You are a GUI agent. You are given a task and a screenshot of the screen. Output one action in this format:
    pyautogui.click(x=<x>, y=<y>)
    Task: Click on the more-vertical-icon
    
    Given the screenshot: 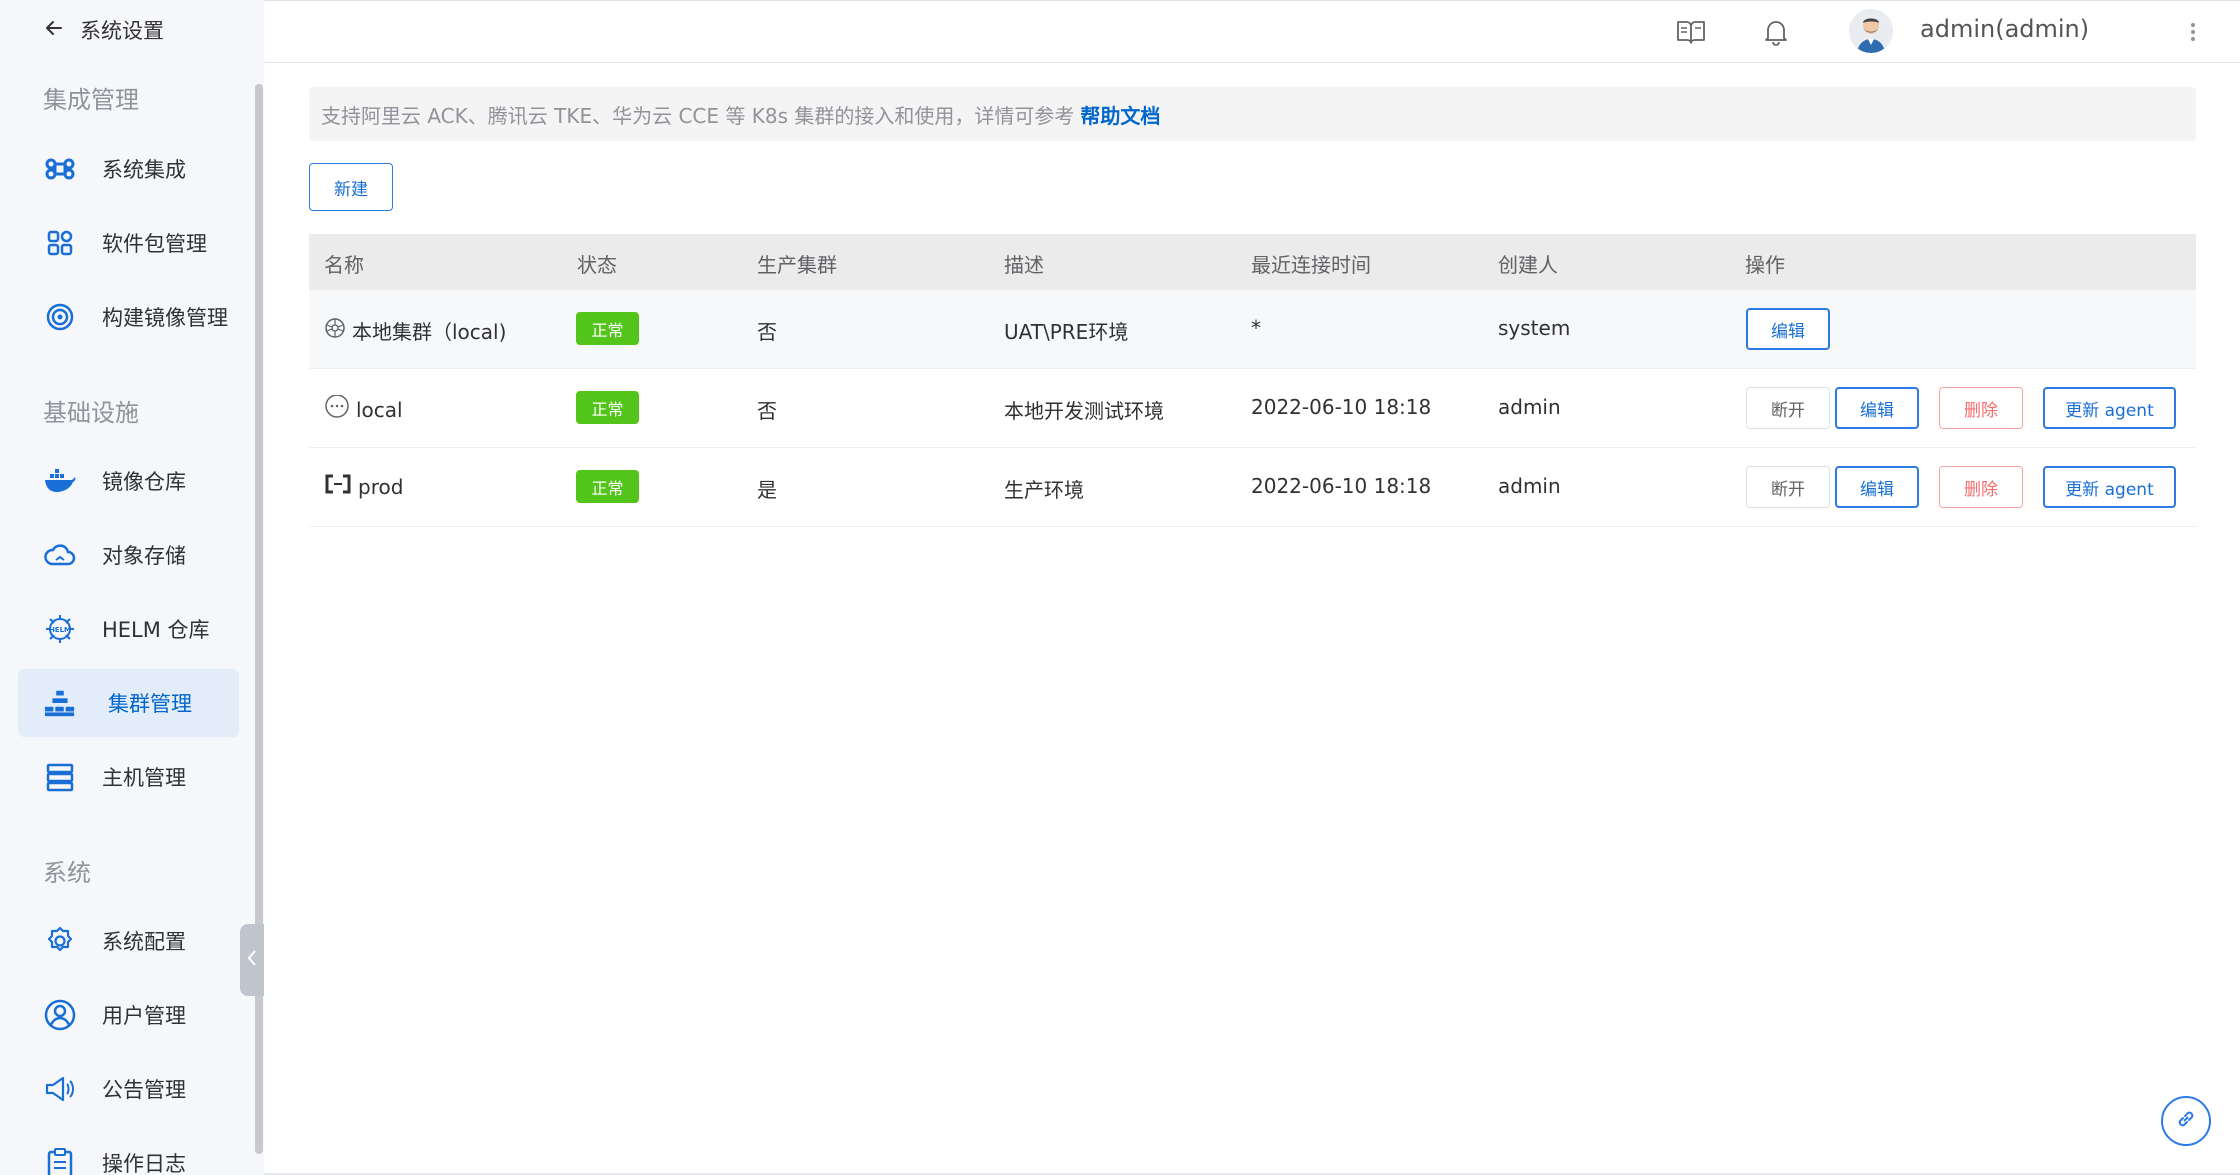 What is the action you would take?
    pyautogui.click(x=2193, y=32)
    